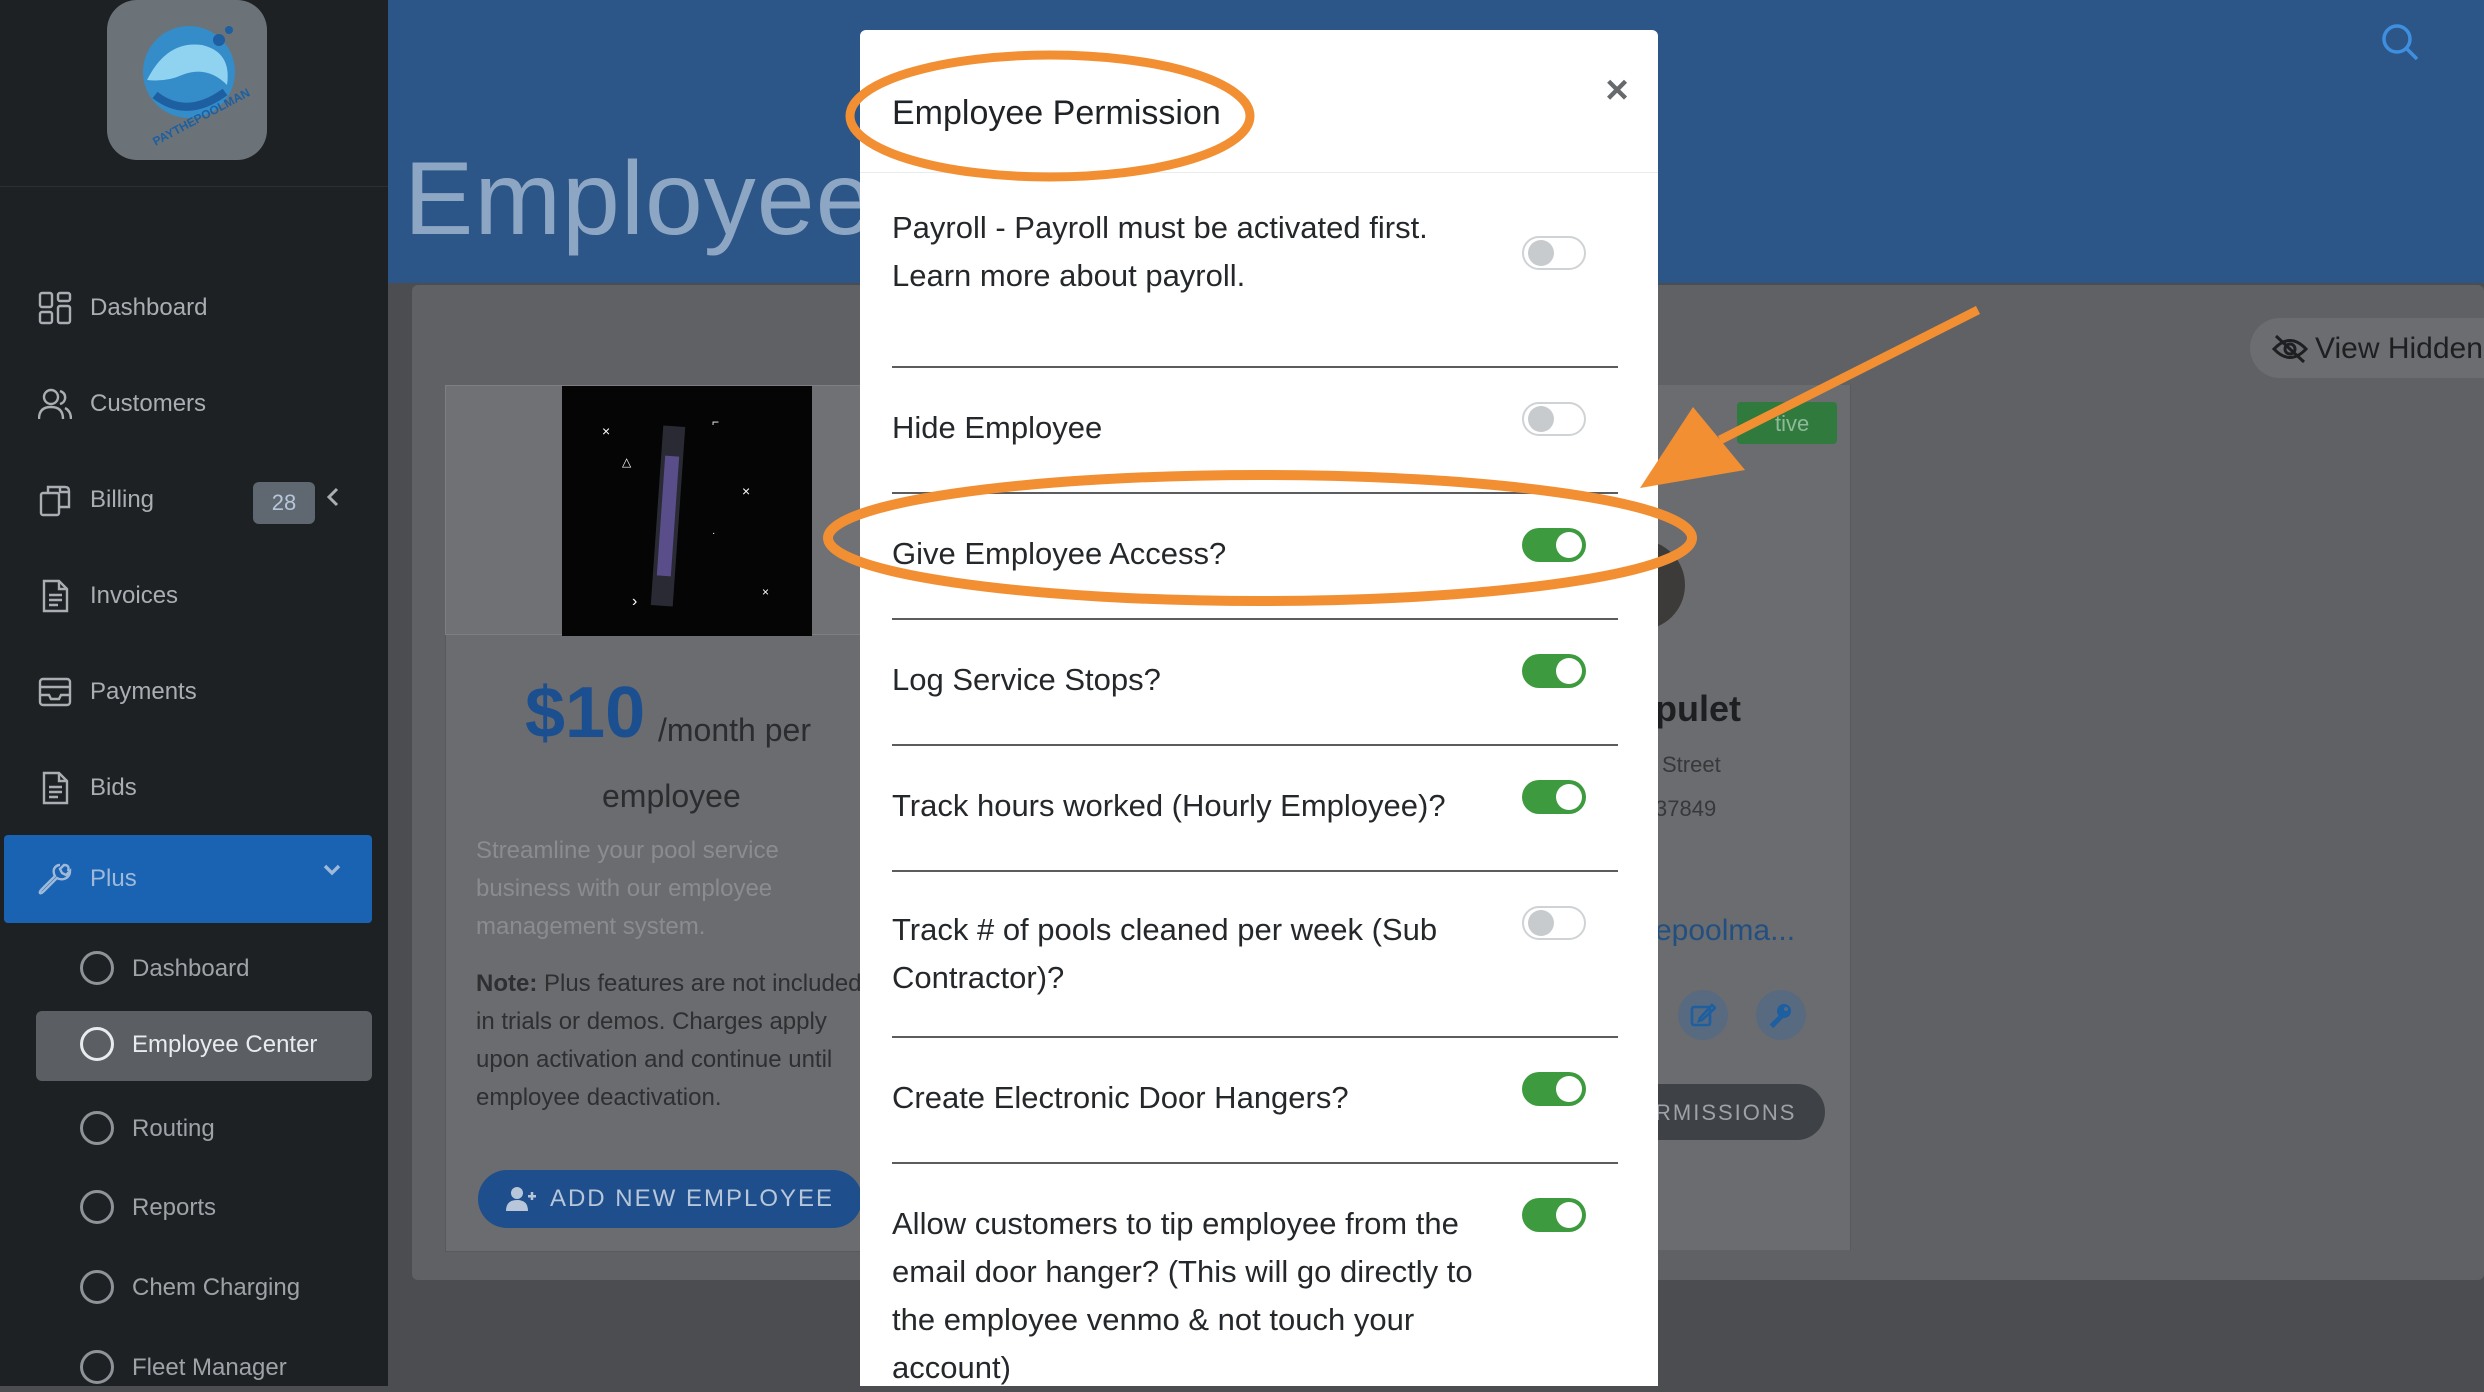  I want to click on close-button: ×, so click(1617, 90).